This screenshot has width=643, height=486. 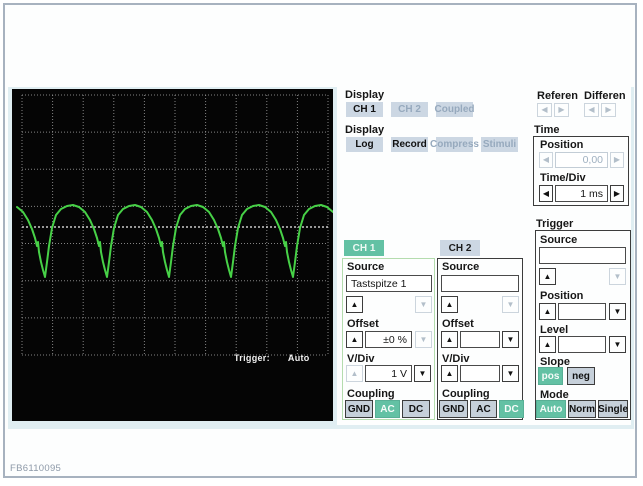 What do you see at coordinates (272, 358) in the screenshot?
I see `scope-status-line: Trigger: Auto` at bounding box center [272, 358].